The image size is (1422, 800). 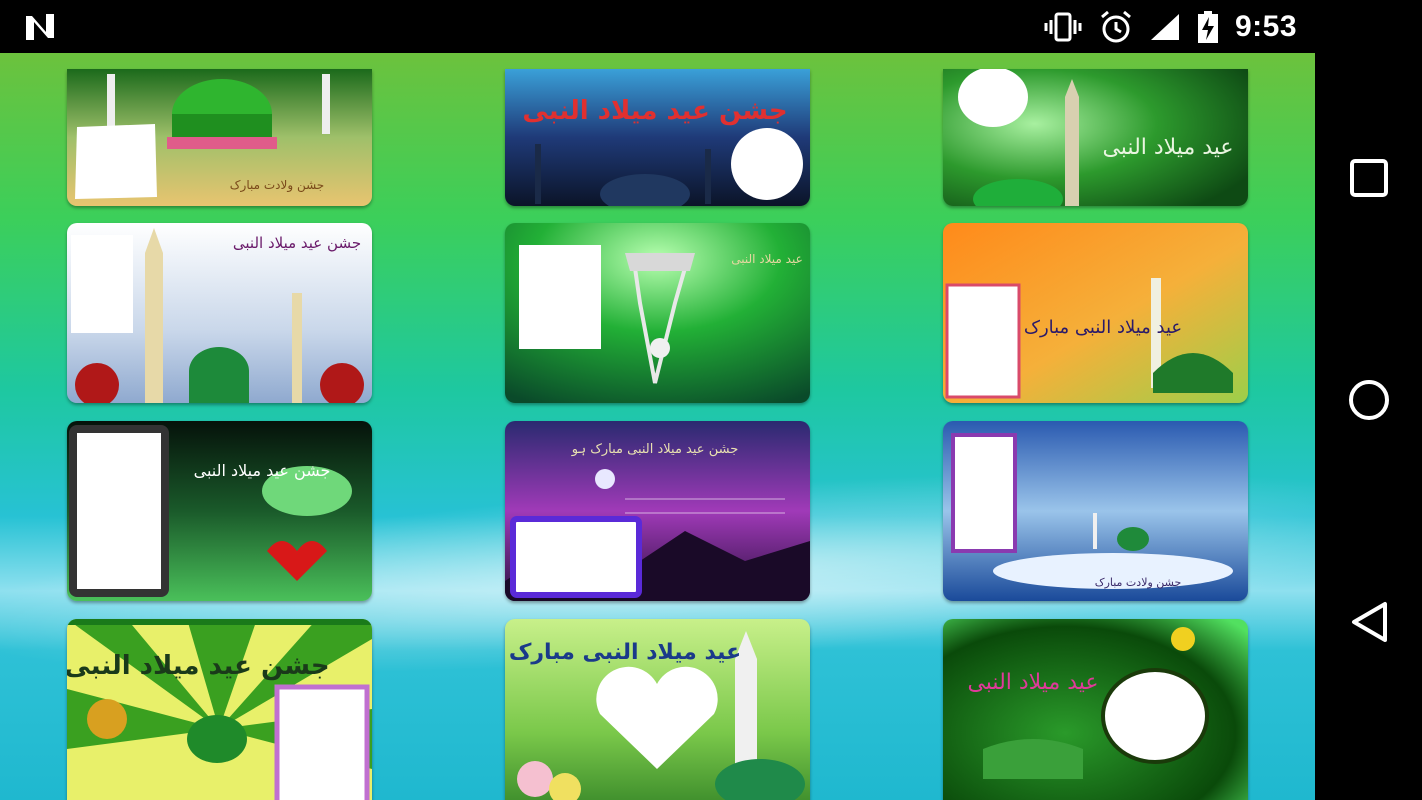 What do you see at coordinates (1138, 582) in the screenshot?
I see `card-9-text: جشن ولادت مبارک` at bounding box center [1138, 582].